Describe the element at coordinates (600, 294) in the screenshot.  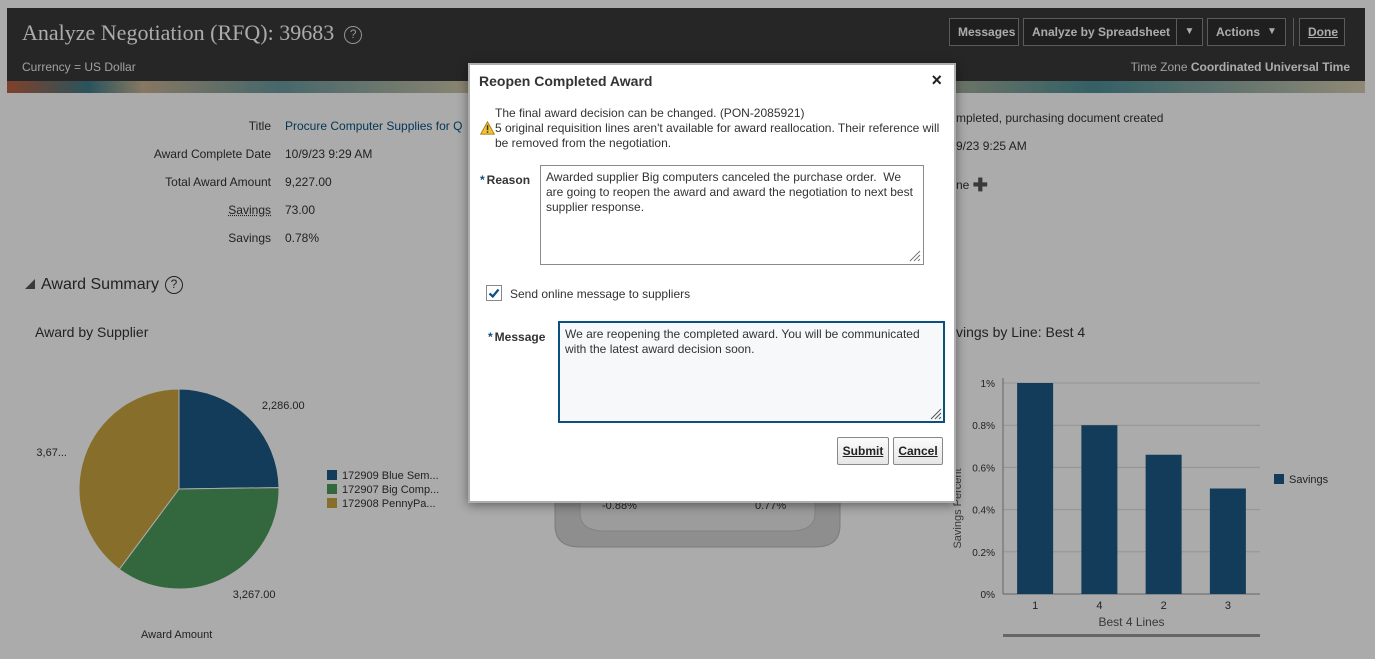
I see `send-message-label: Send online message to suppliers` at that location.